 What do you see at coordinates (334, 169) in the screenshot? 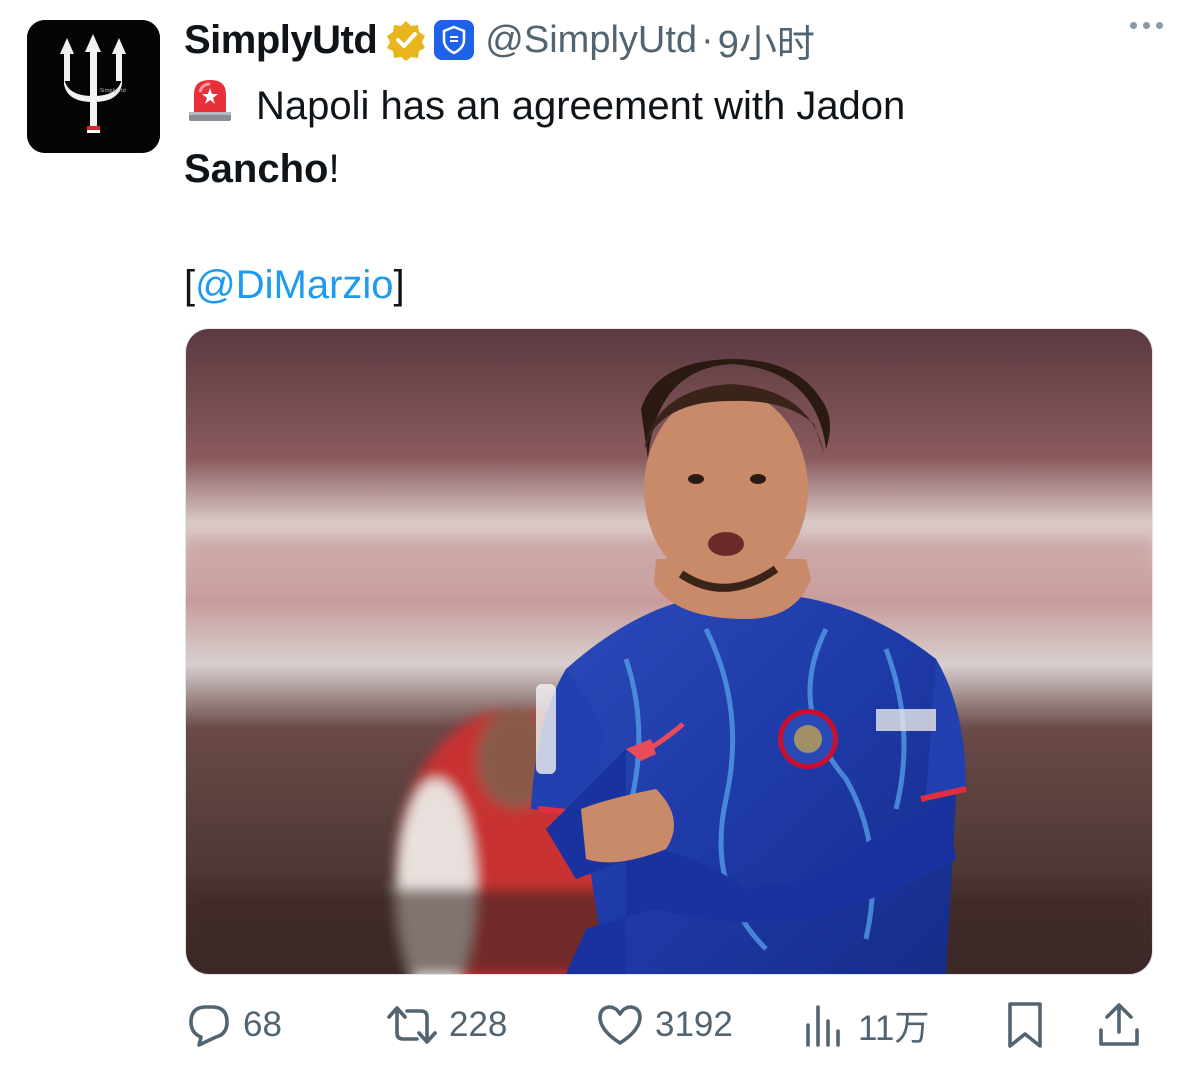
I see `tweet-text-exclaim: !` at bounding box center [334, 169].